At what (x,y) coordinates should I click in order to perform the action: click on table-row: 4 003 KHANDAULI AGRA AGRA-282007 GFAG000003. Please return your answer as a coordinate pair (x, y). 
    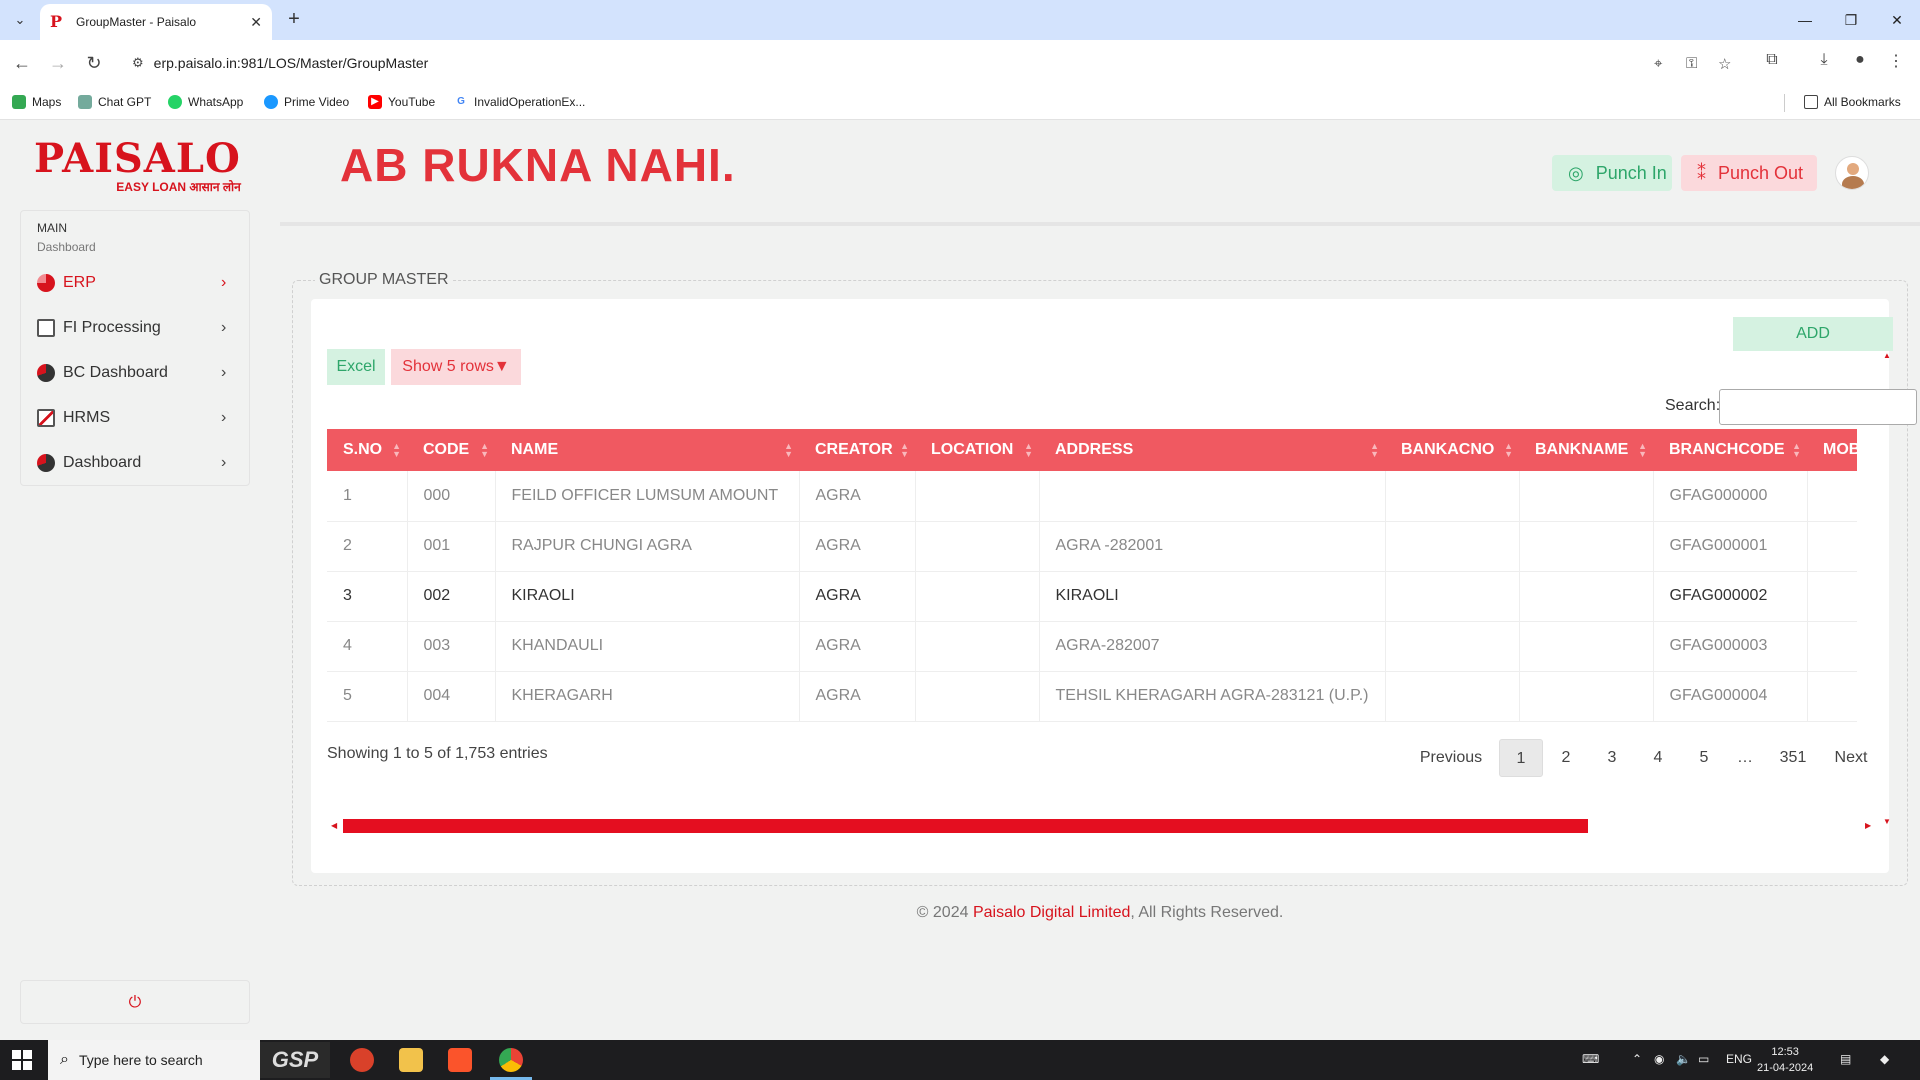
    Looking at the image, I should click on (1092, 646).